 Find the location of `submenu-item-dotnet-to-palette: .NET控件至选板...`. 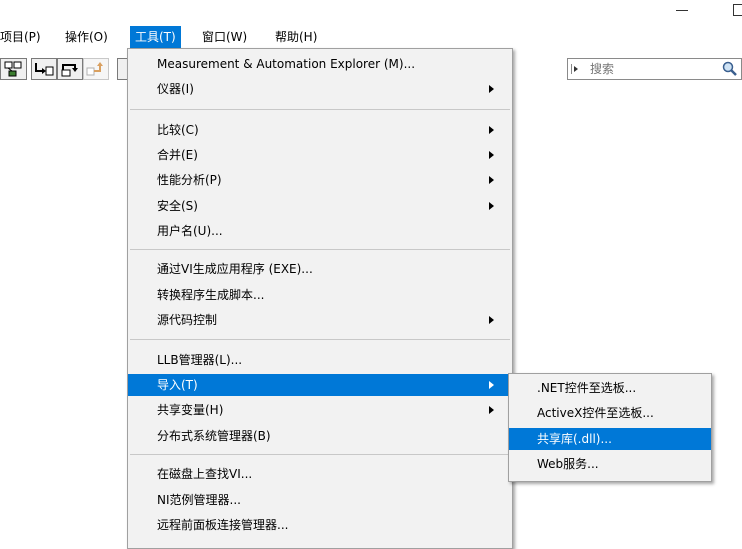

submenu-item-dotnet-to-palette: .NET控件至选板... is located at coordinates (610, 388).